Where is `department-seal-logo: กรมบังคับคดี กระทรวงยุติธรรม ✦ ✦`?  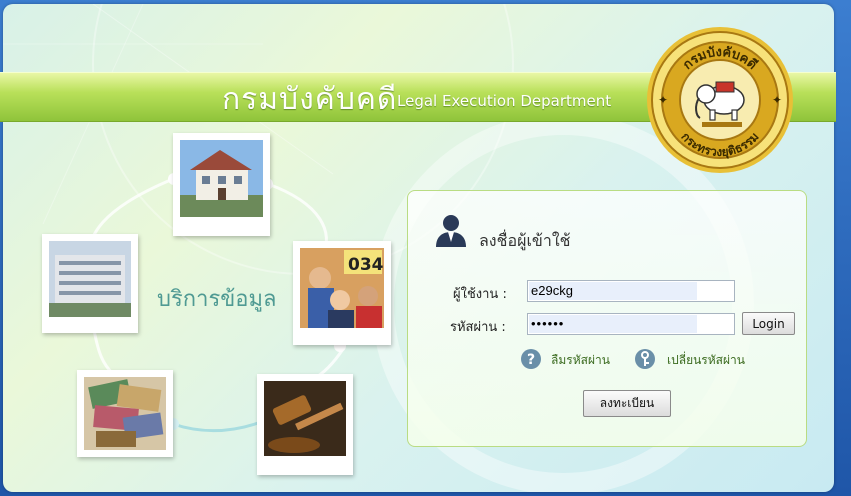 department-seal-logo: กรมบังคับคดี กระทรวงยุติธรรม ✦ ✦ is located at coordinates (720, 100).